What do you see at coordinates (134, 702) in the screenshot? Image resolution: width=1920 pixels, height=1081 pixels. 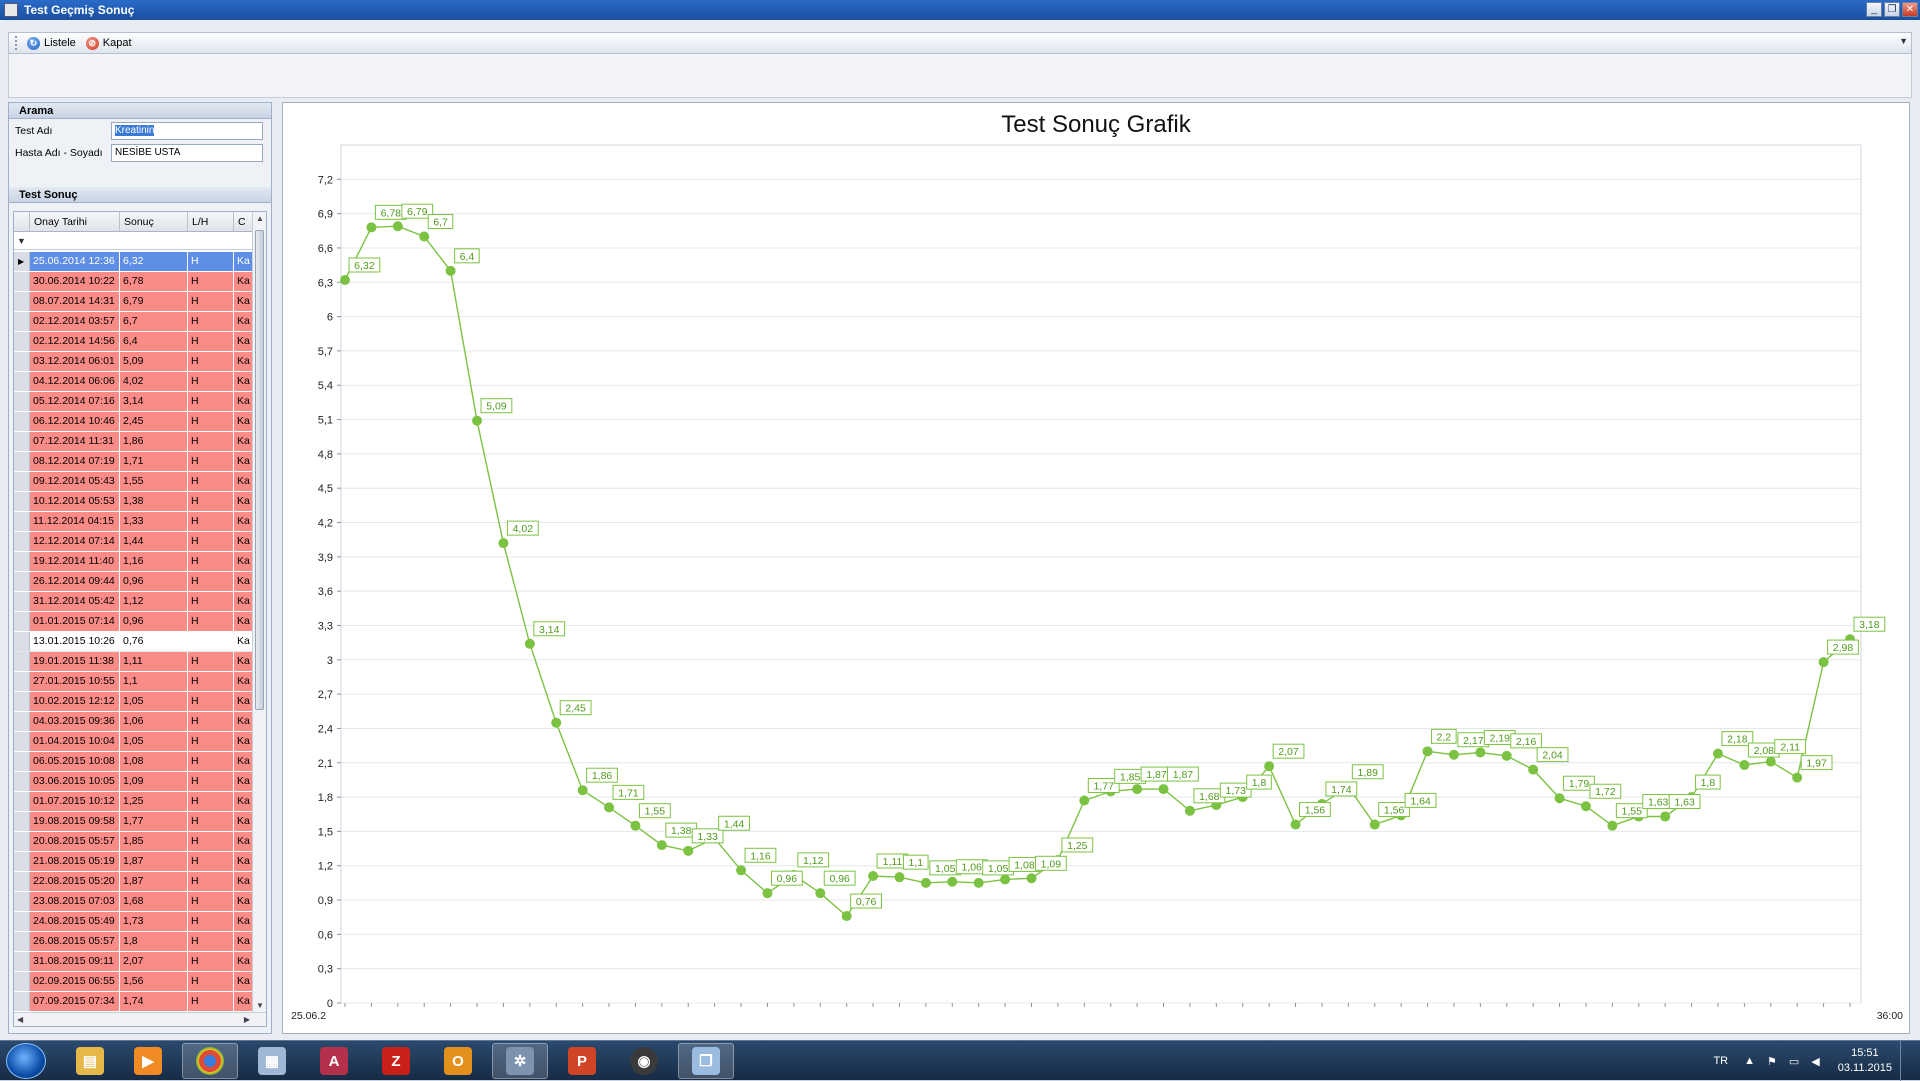 I see `table-row: 10.02.2015 12:12 1,05 H Ka` at bounding box center [134, 702].